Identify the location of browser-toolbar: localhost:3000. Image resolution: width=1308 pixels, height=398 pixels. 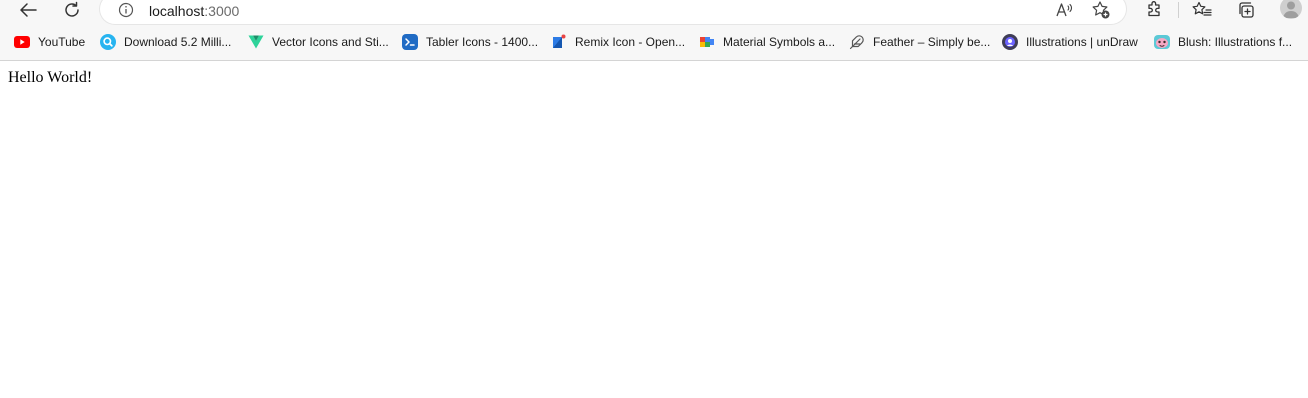
(654, 13).